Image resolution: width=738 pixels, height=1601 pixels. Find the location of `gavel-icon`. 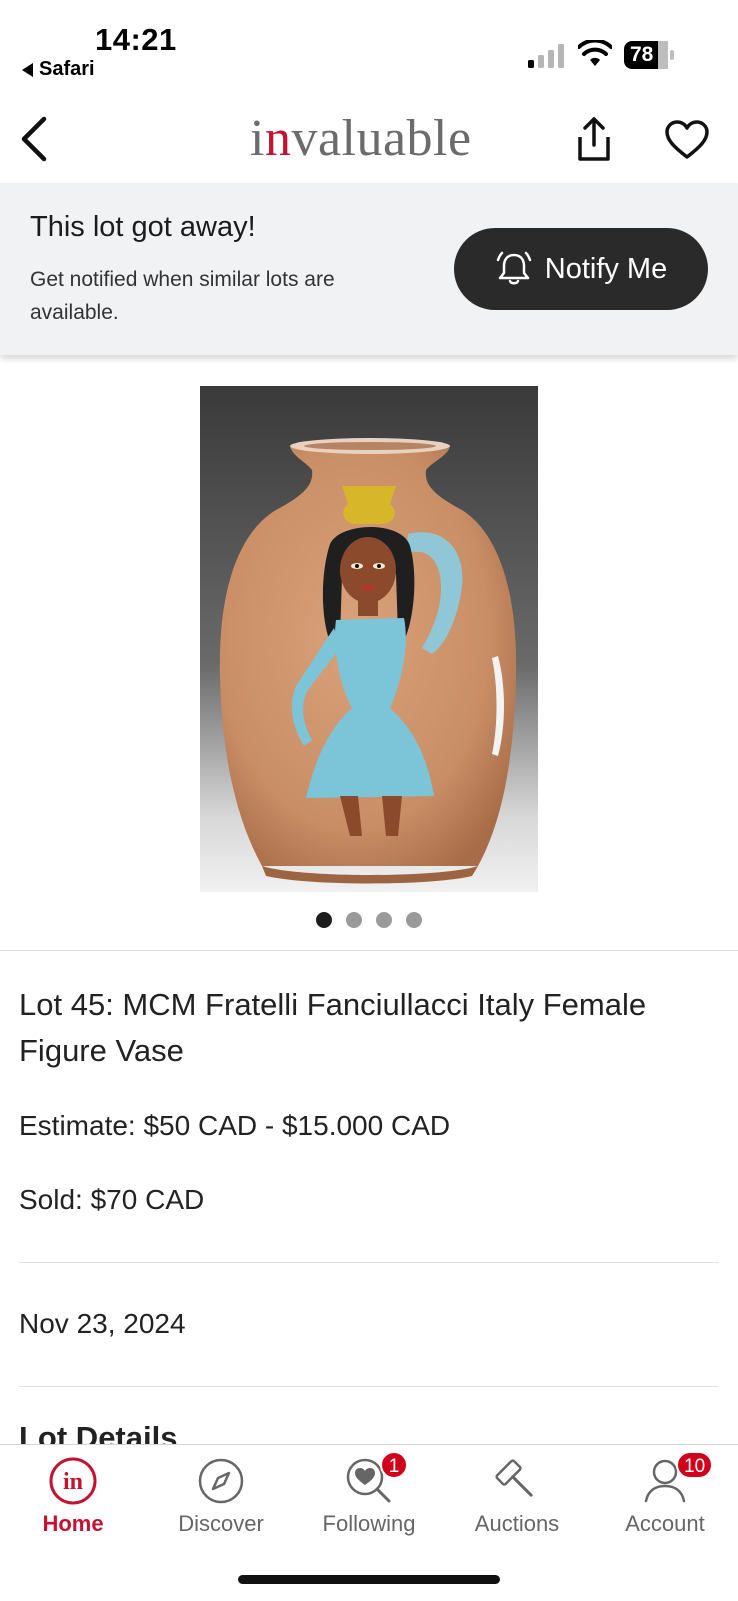

gavel-icon is located at coordinates (514, 1478).